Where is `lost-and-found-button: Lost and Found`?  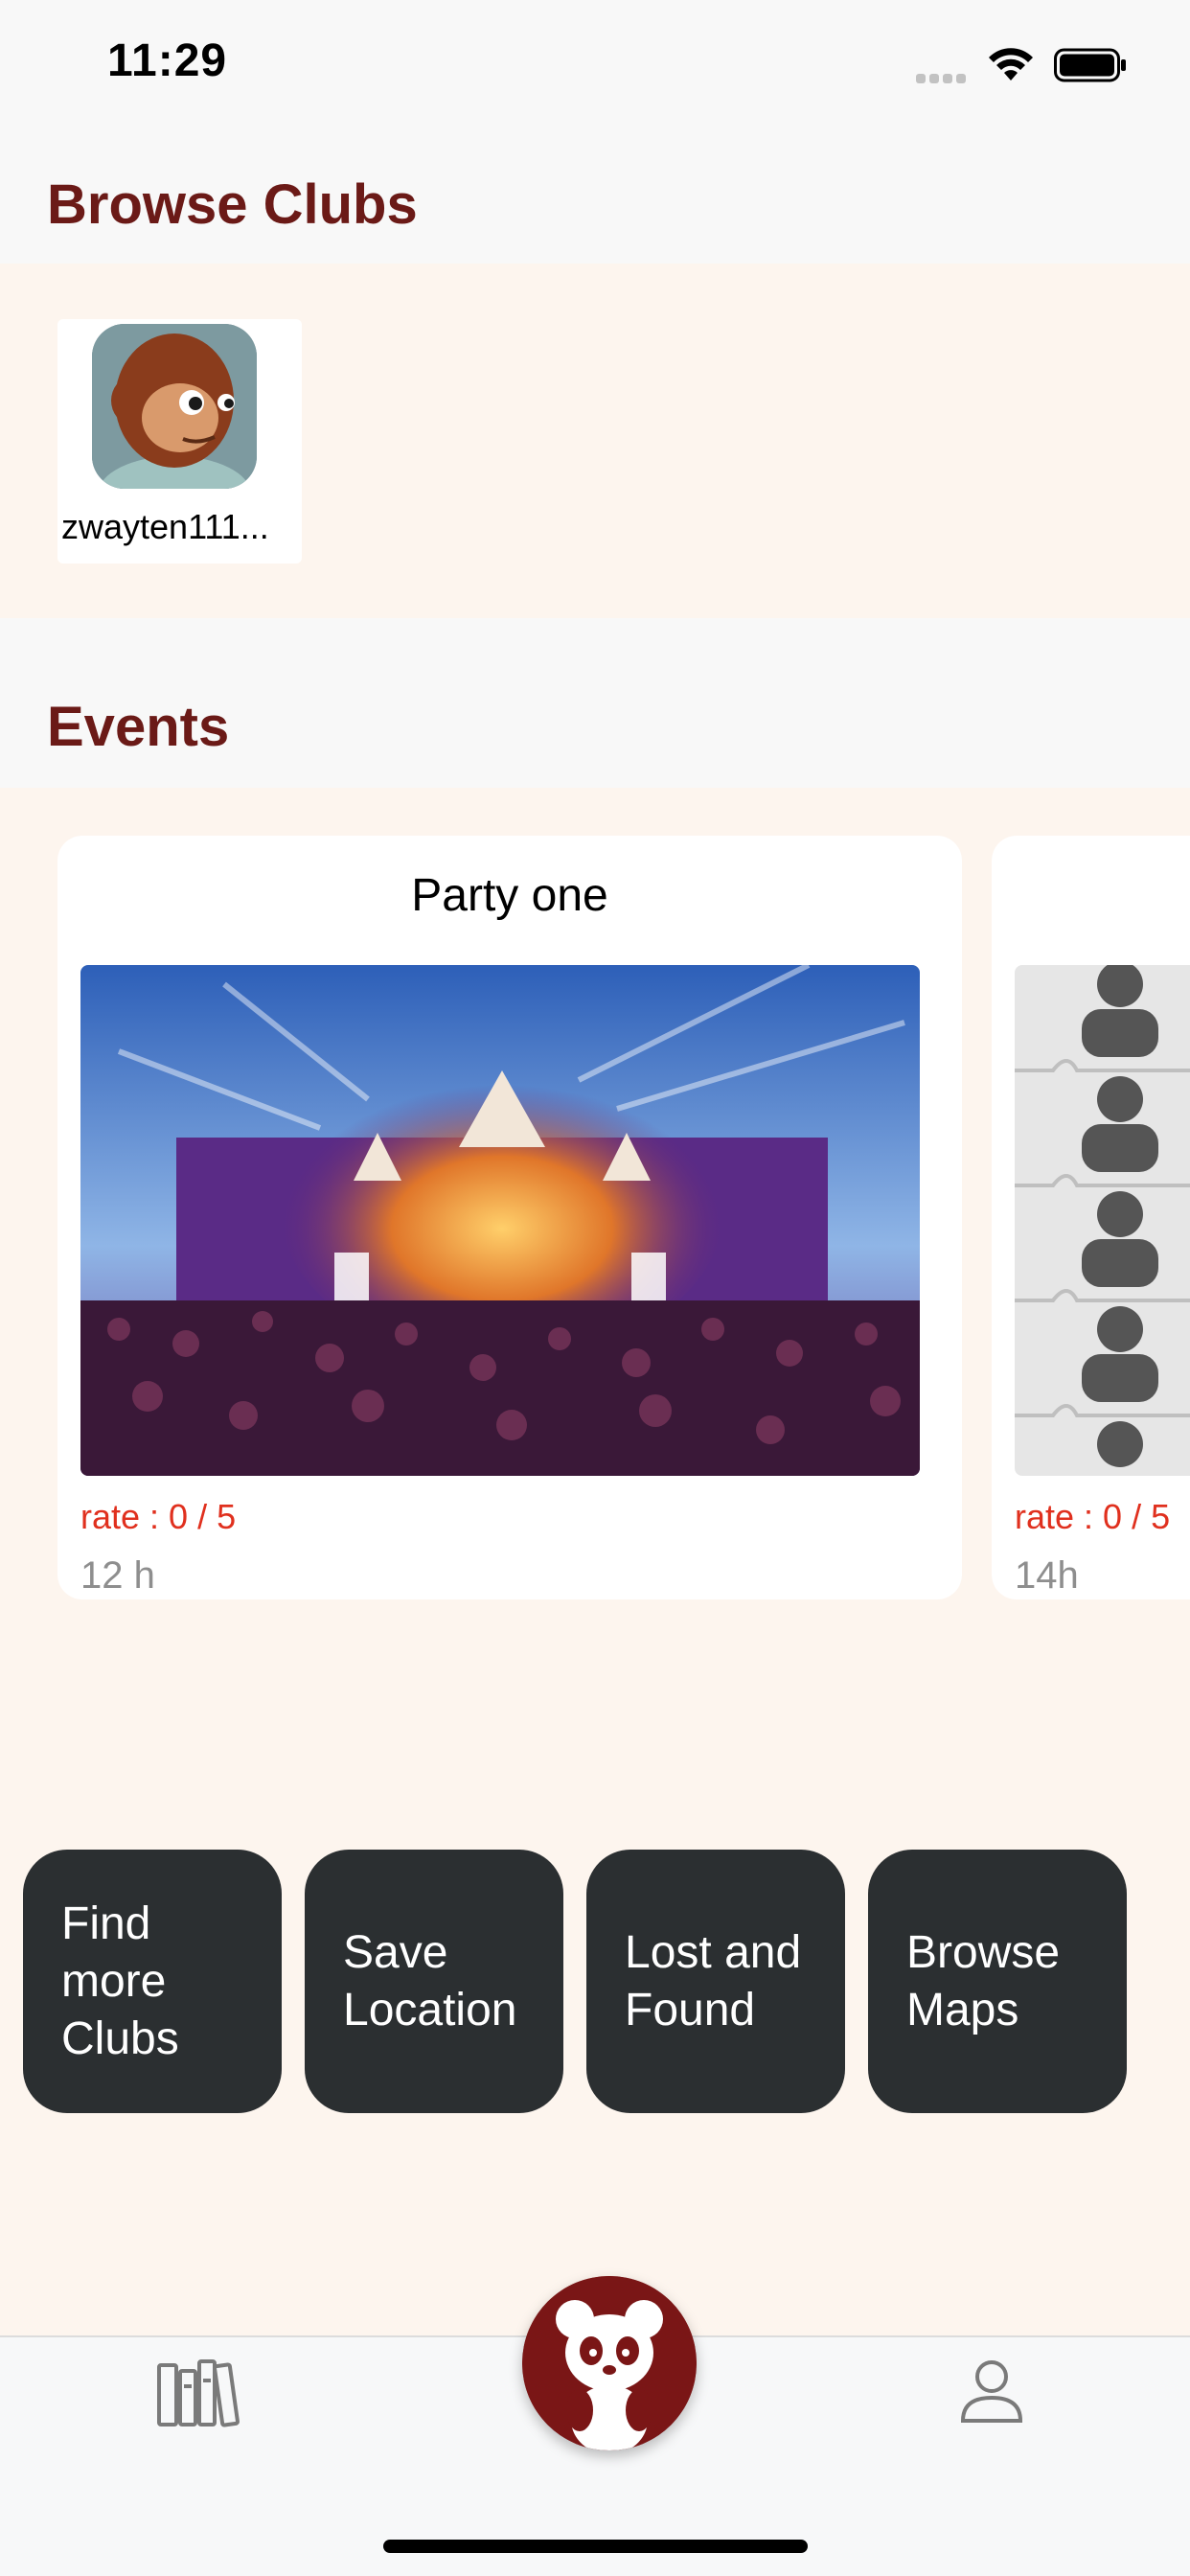 lost-and-found-button: Lost and Found is located at coordinates (716, 1981).